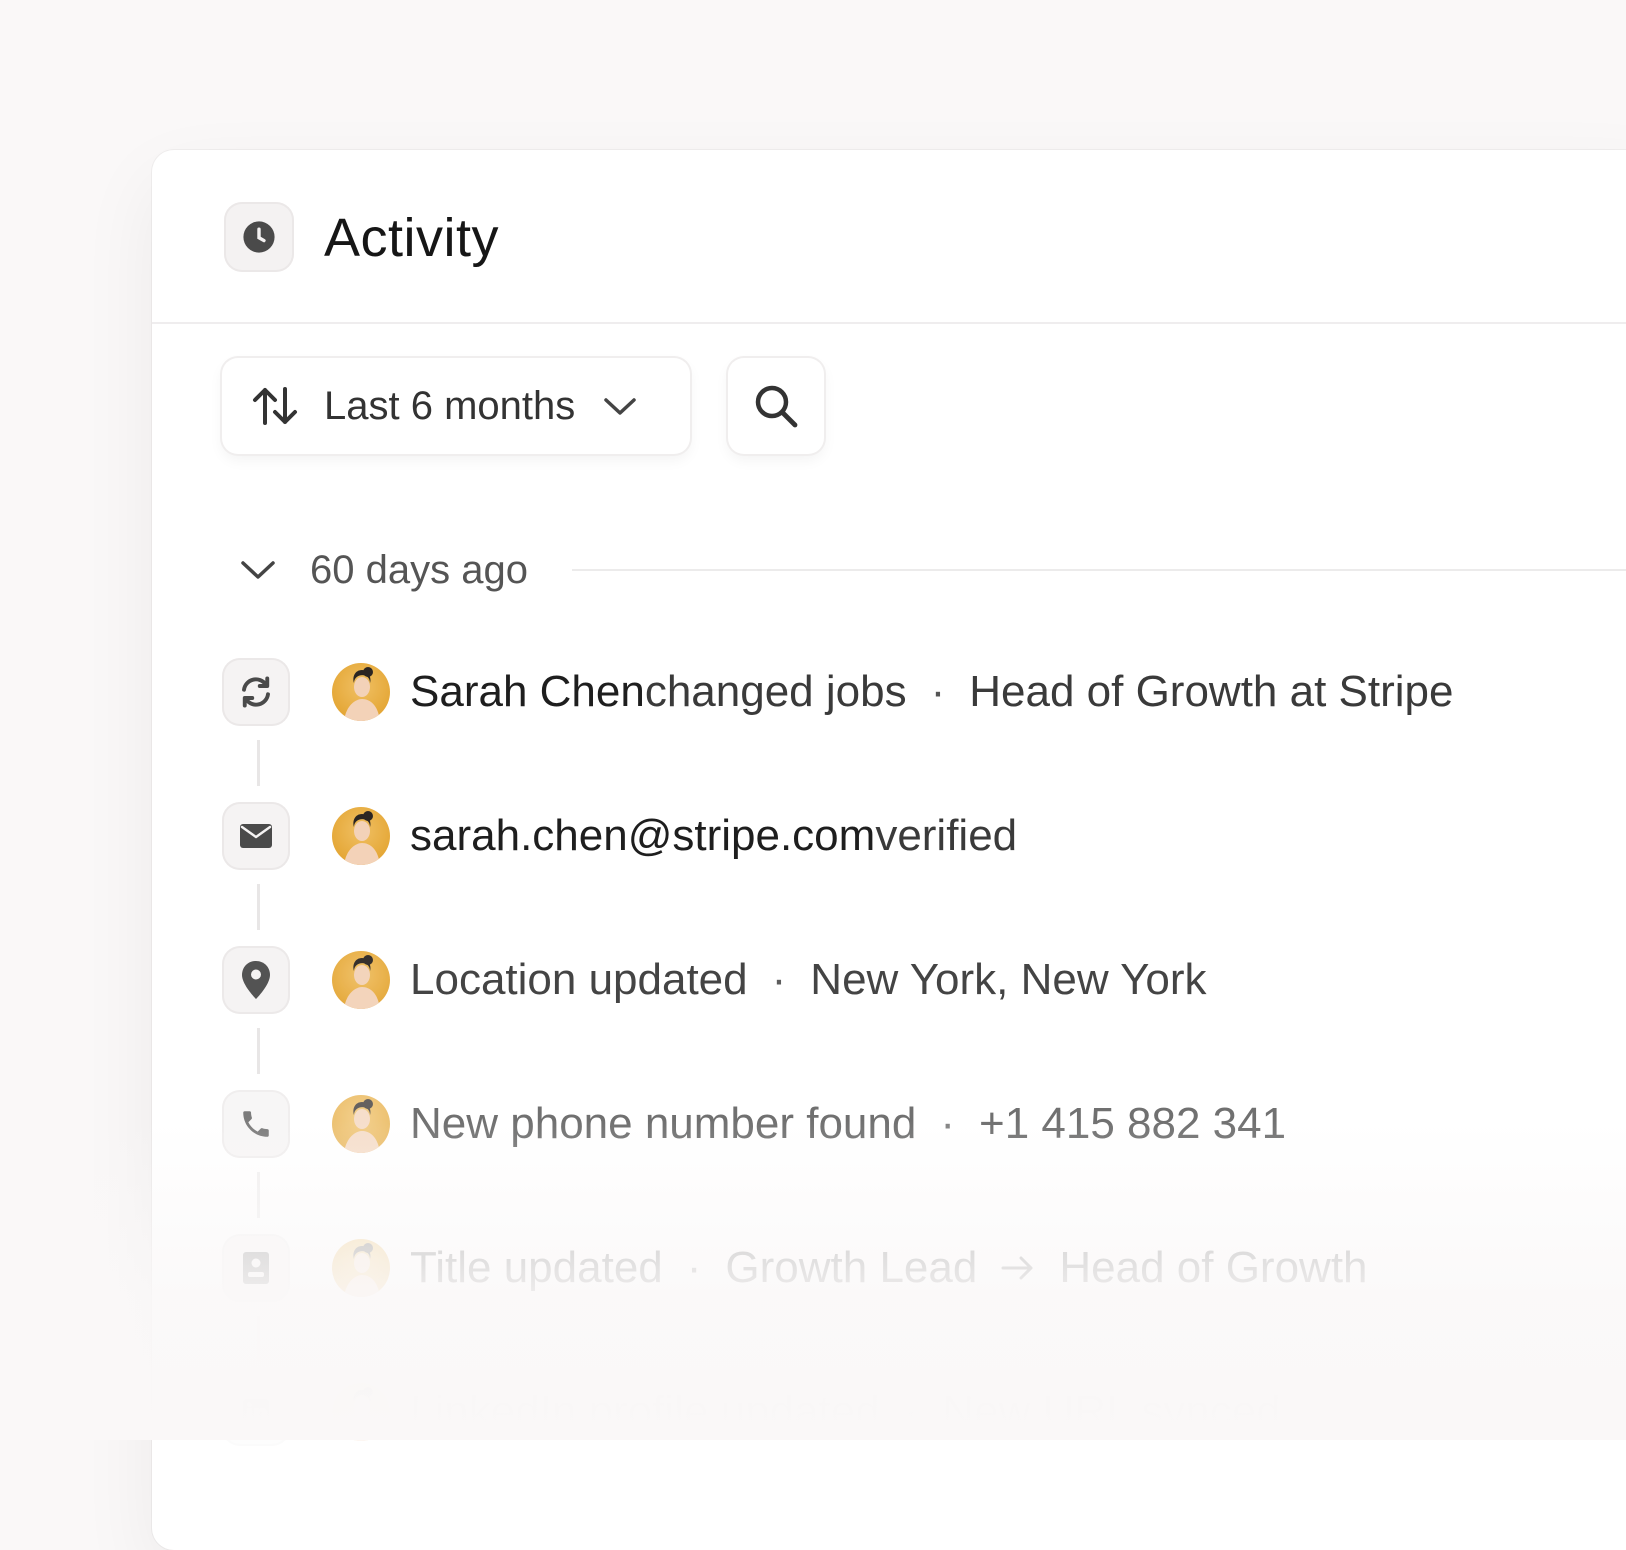  Describe the element at coordinates (256, 692) in the screenshot. I see `refresh-icon` at that location.